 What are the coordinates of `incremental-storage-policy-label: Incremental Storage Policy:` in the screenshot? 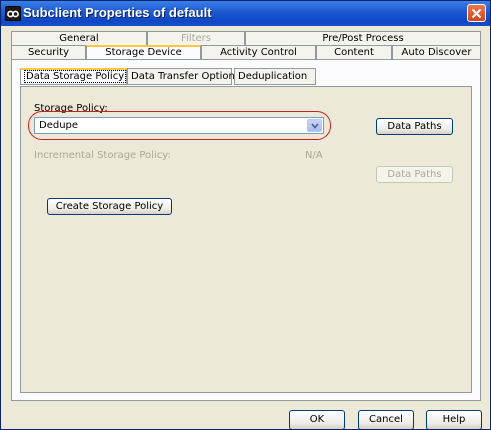 It's located at (102, 155).